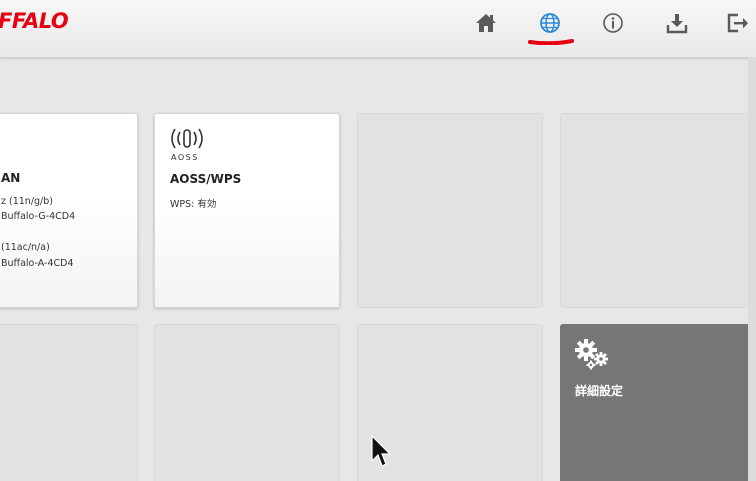 The height and width of the screenshot is (481, 756). I want to click on wireless-band-2g: z (11n/g/b), so click(27, 201).